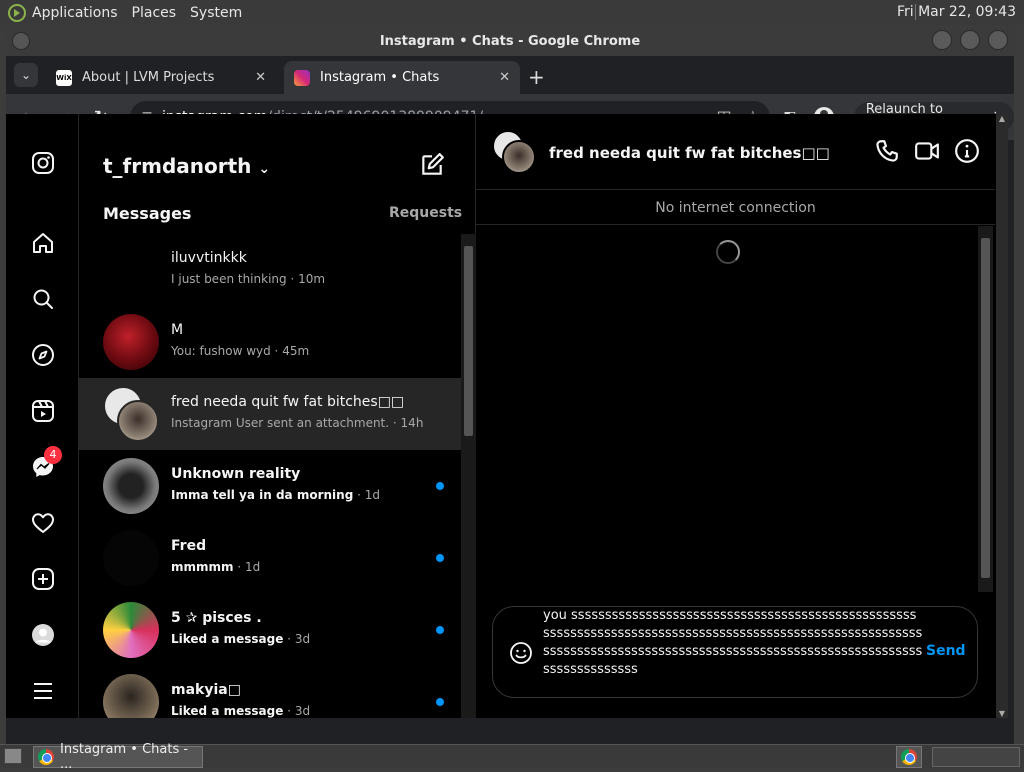  I want to click on conversation-item: M You: fushow wyd · 45m, so click(270, 342).